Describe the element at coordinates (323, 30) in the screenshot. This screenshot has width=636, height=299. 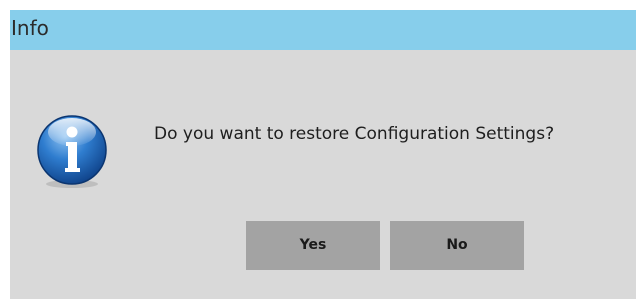
I see `dialog-titlebar: Info` at that location.